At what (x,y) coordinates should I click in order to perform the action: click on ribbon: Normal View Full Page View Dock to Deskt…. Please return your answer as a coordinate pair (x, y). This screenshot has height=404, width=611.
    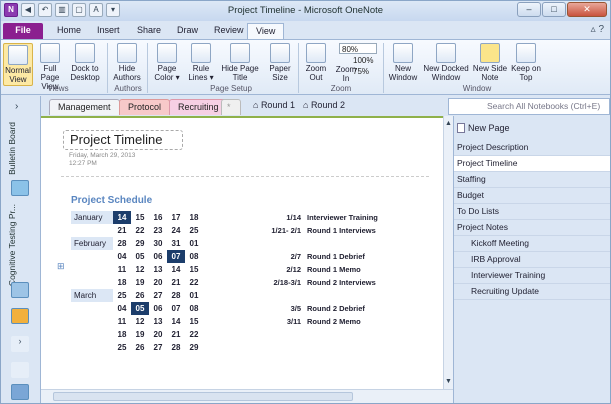
    Looking at the image, I should click on (305, 67).